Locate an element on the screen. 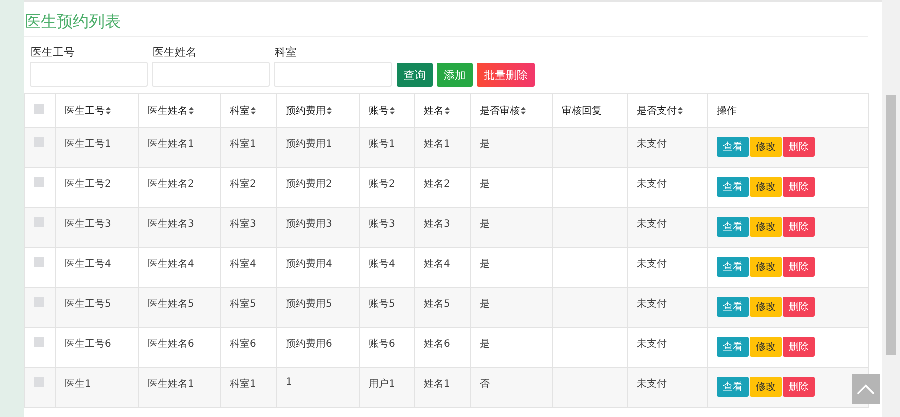 This screenshot has width=900, height=417. table-cell: 姓名5 is located at coordinates (437, 304).